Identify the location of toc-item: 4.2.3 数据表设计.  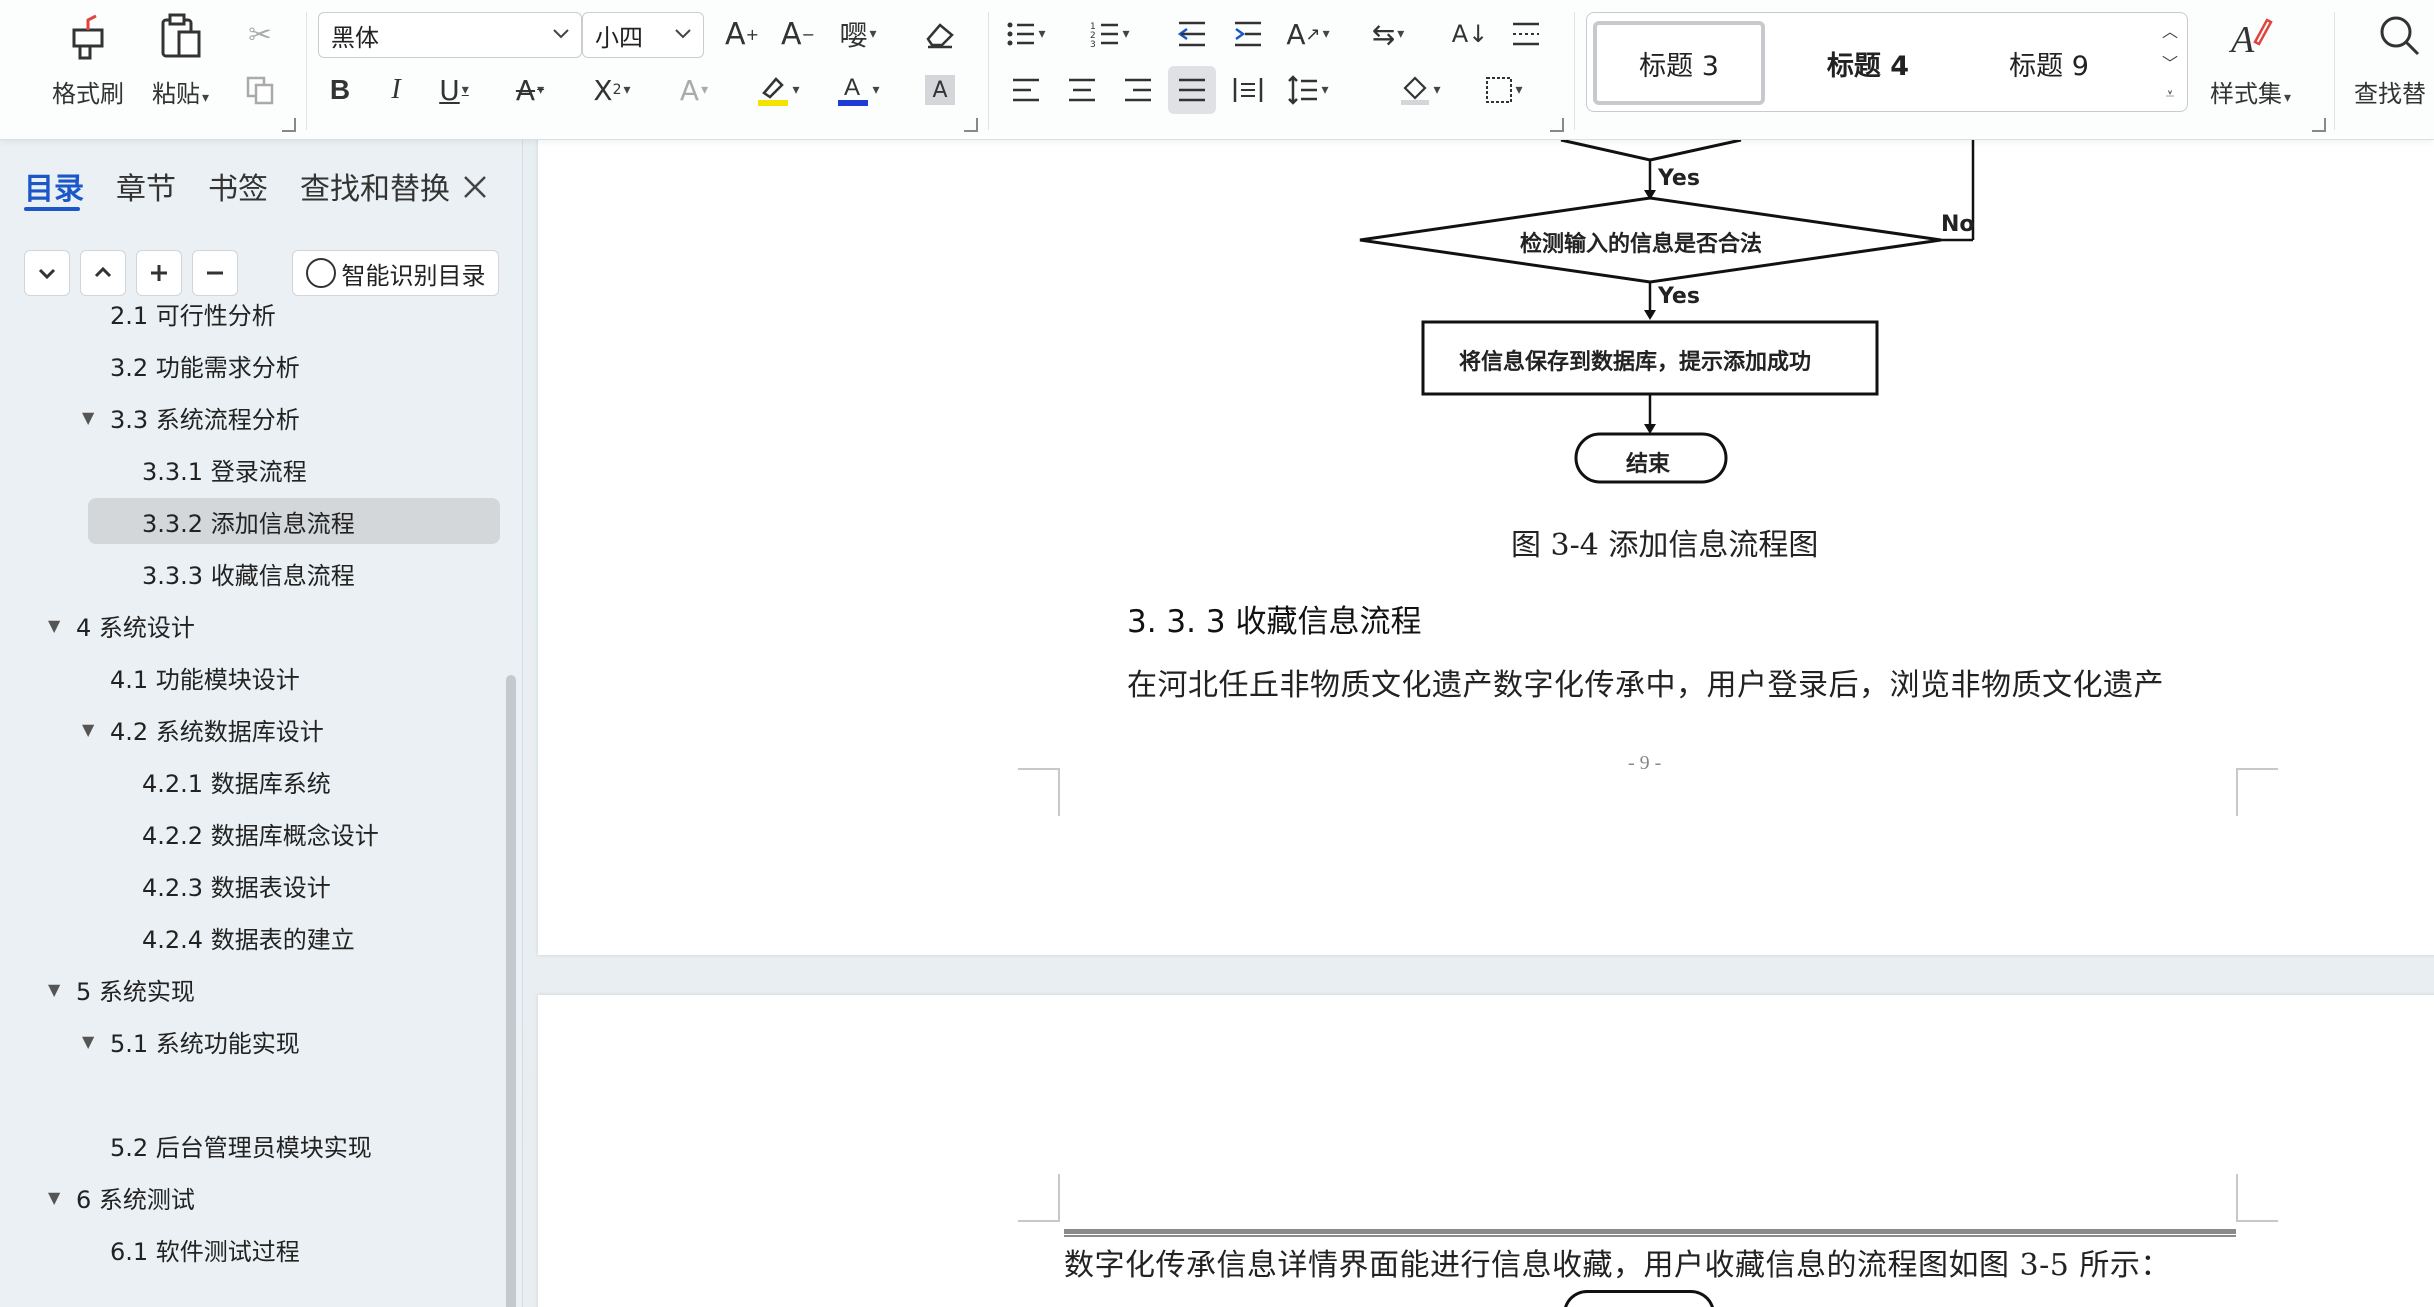
(236, 885).